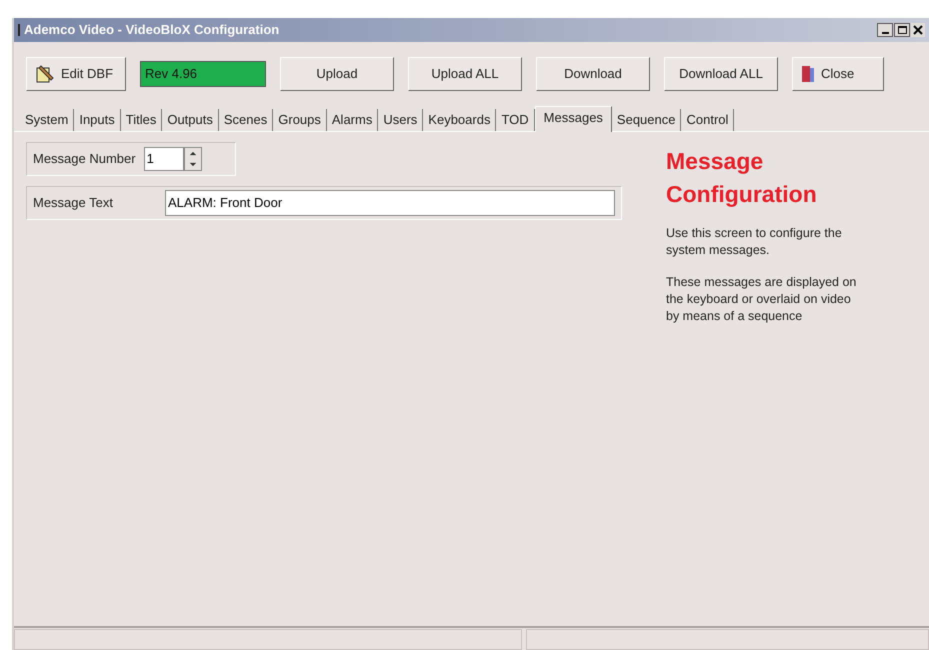  What do you see at coordinates (401, 120) in the screenshot?
I see `tab: Users` at bounding box center [401, 120].